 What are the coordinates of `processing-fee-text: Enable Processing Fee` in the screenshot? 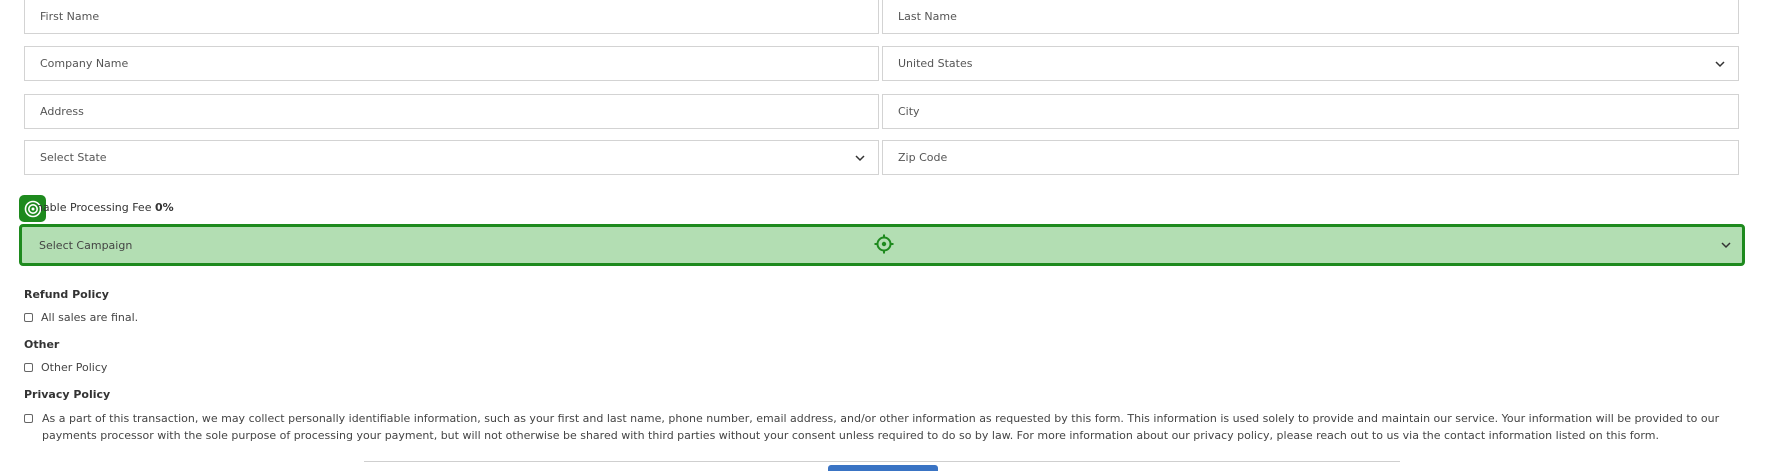 It's located at (90, 207).